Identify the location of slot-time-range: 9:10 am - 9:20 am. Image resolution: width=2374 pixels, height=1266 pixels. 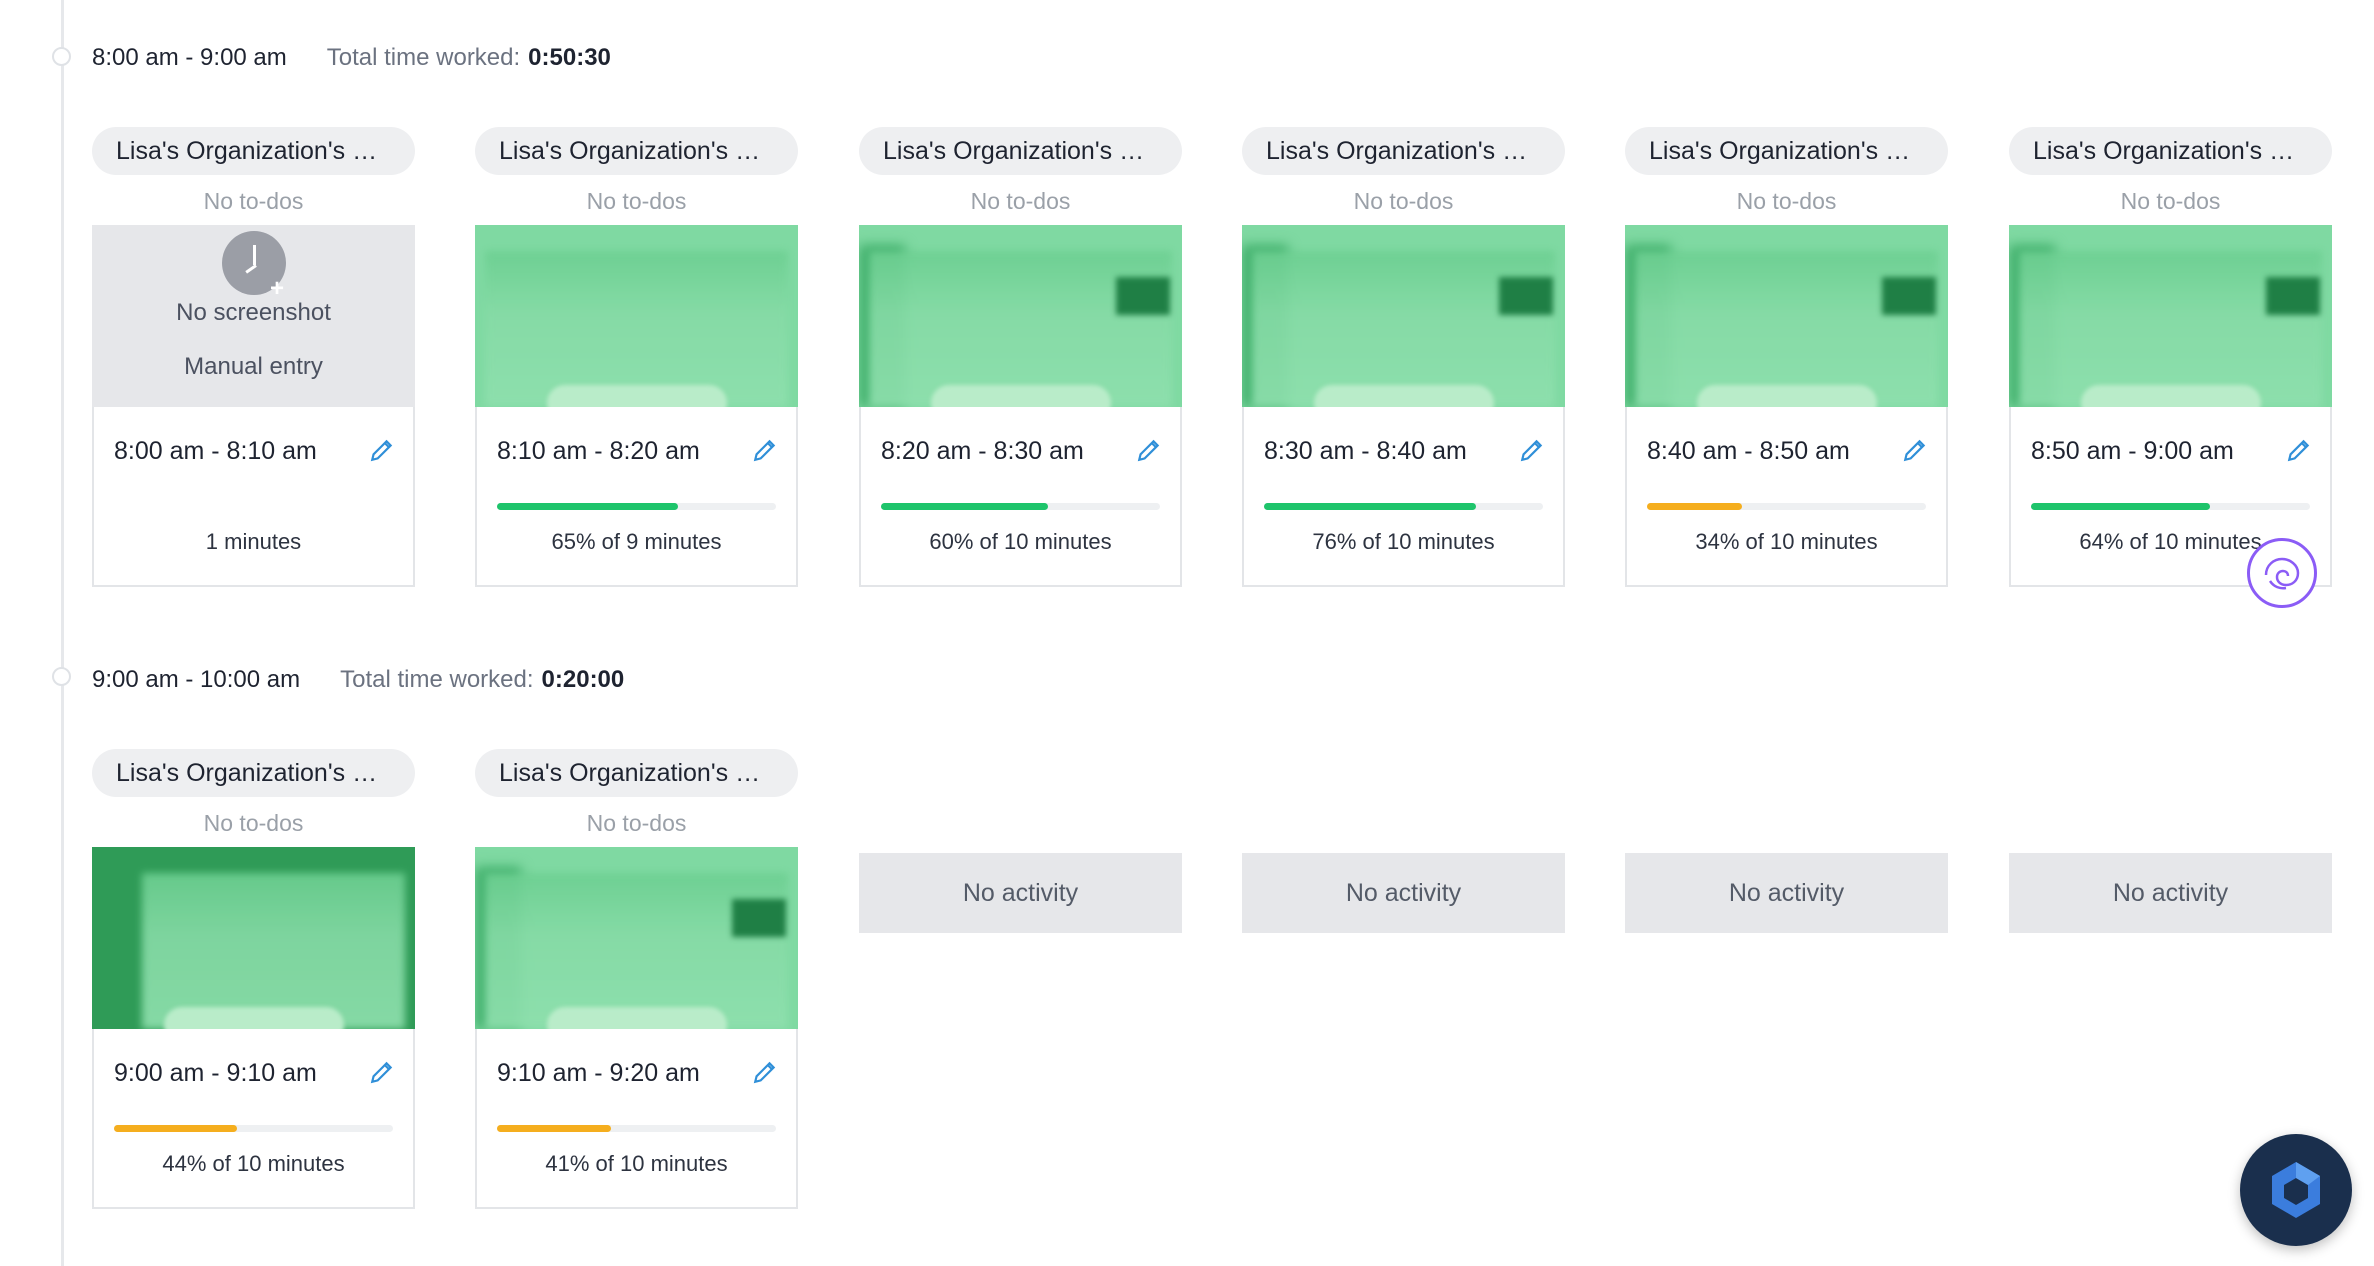
(598, 1073).